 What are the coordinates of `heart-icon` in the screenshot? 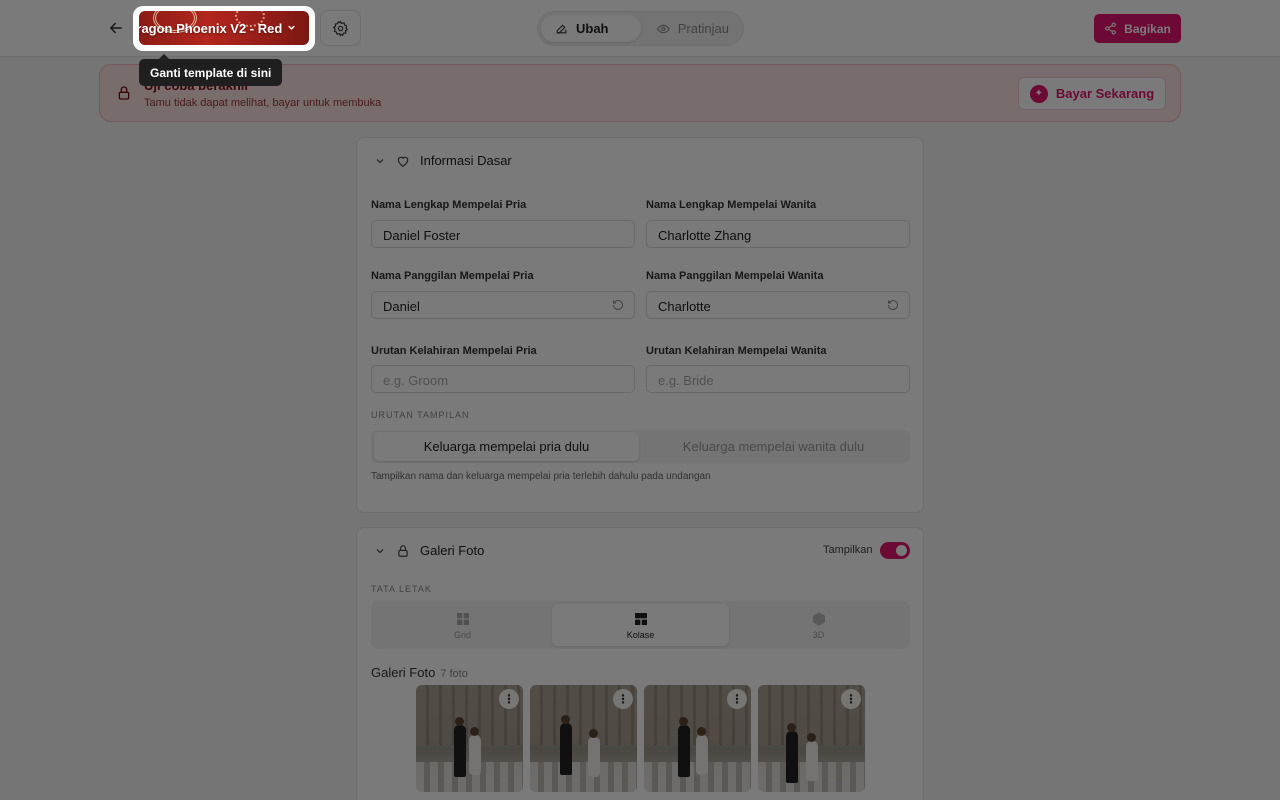 It's located at (403, 161).